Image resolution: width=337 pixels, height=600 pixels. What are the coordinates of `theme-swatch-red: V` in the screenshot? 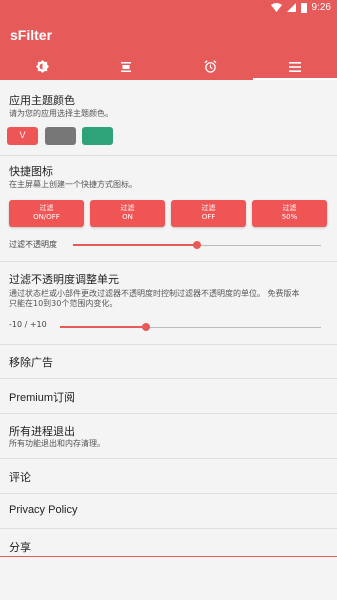 It's located at (22, 136).